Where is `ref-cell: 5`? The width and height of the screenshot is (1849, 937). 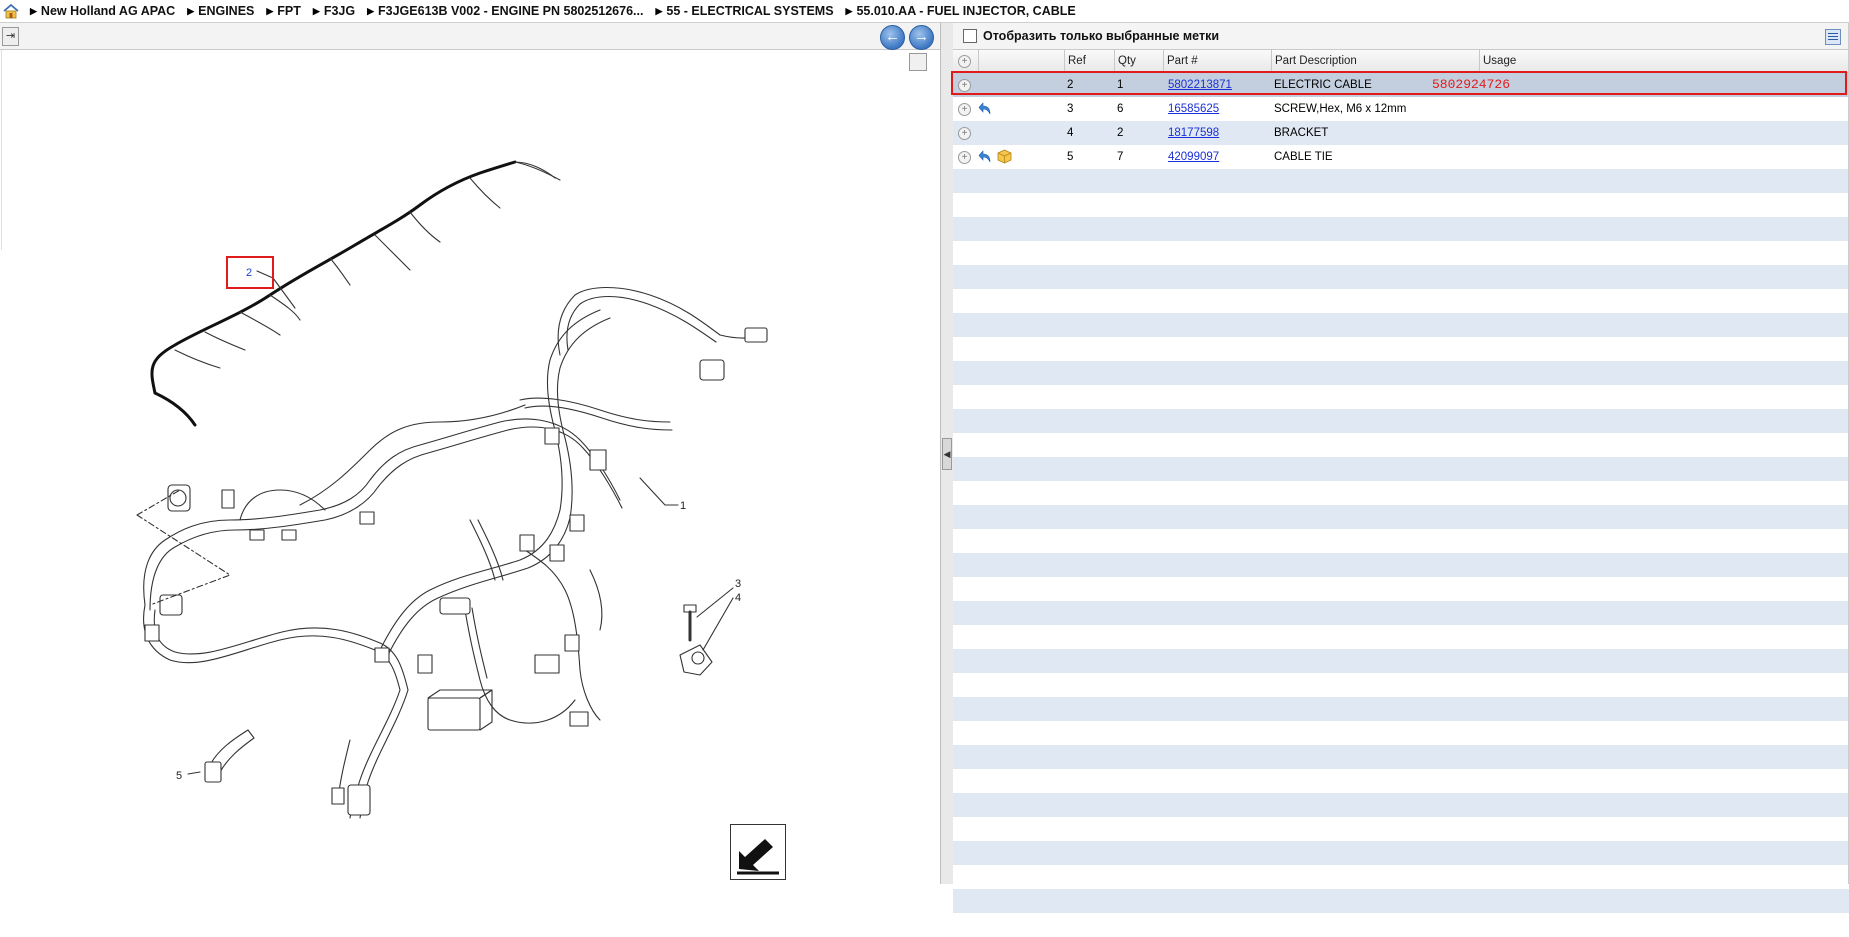 ref-cell: 5 is located at coordinates (1070, 157).